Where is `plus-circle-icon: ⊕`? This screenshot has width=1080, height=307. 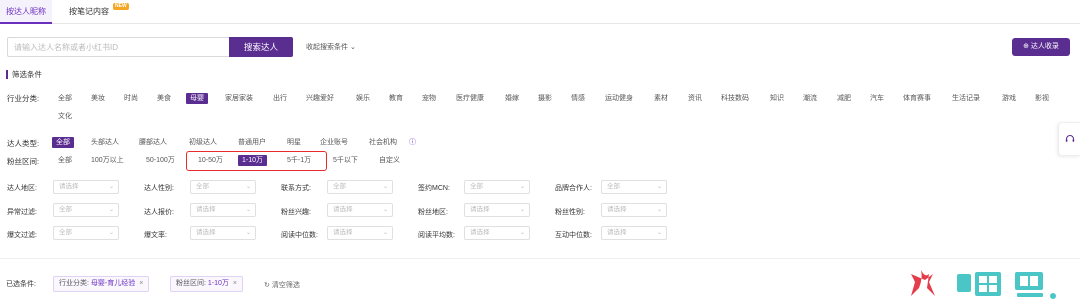
plus-circle-icon: ⊕ is located at coordinates (1026, 46).